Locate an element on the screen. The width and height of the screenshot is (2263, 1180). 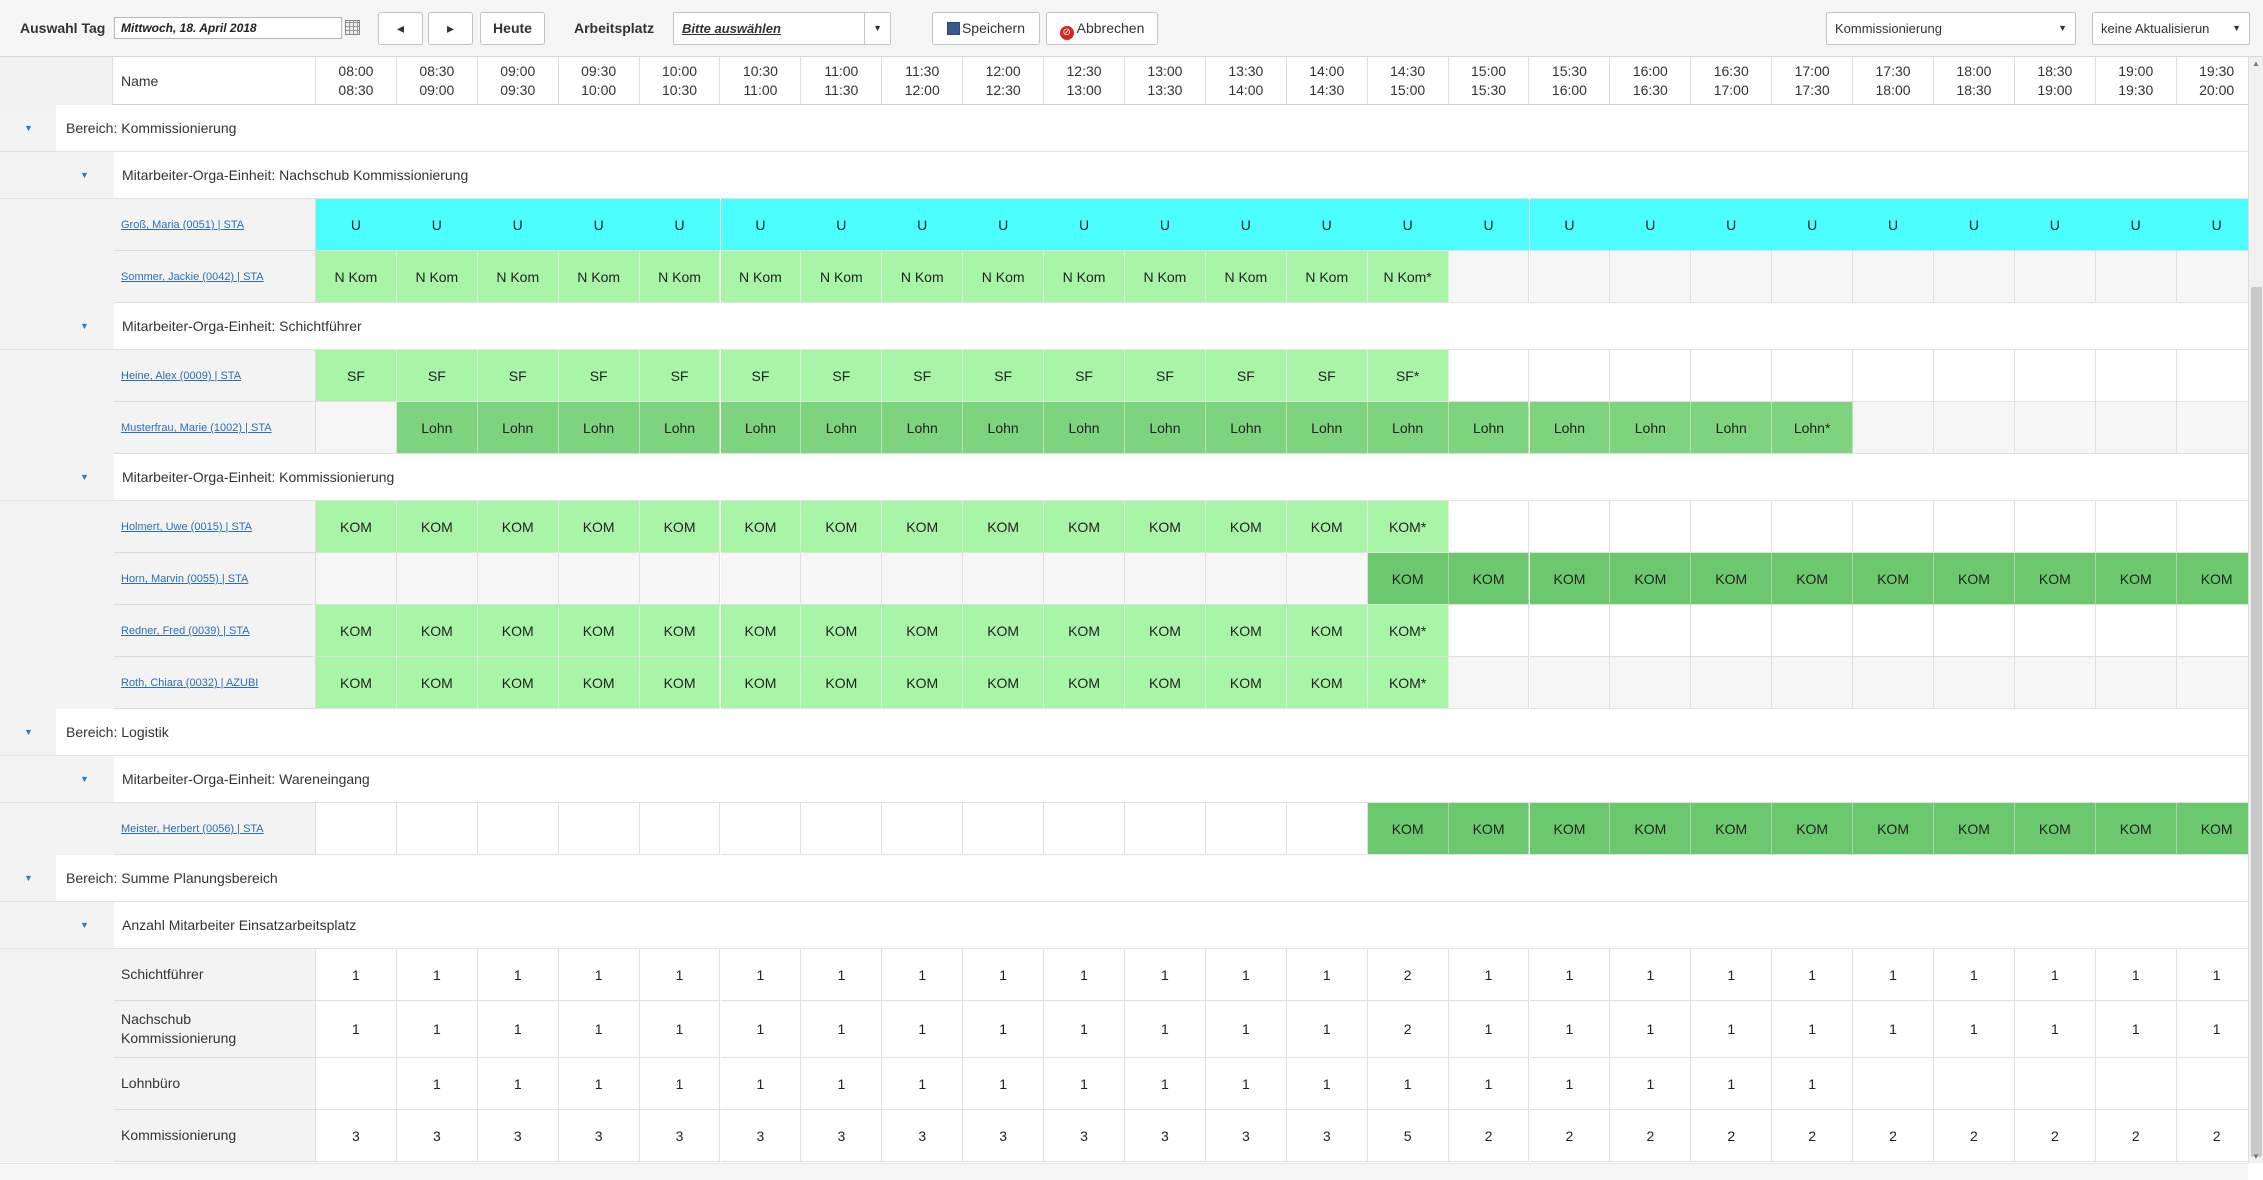
employee-name-link: Redner, Fred (0039) | STA is located at coordinates (215, 631).